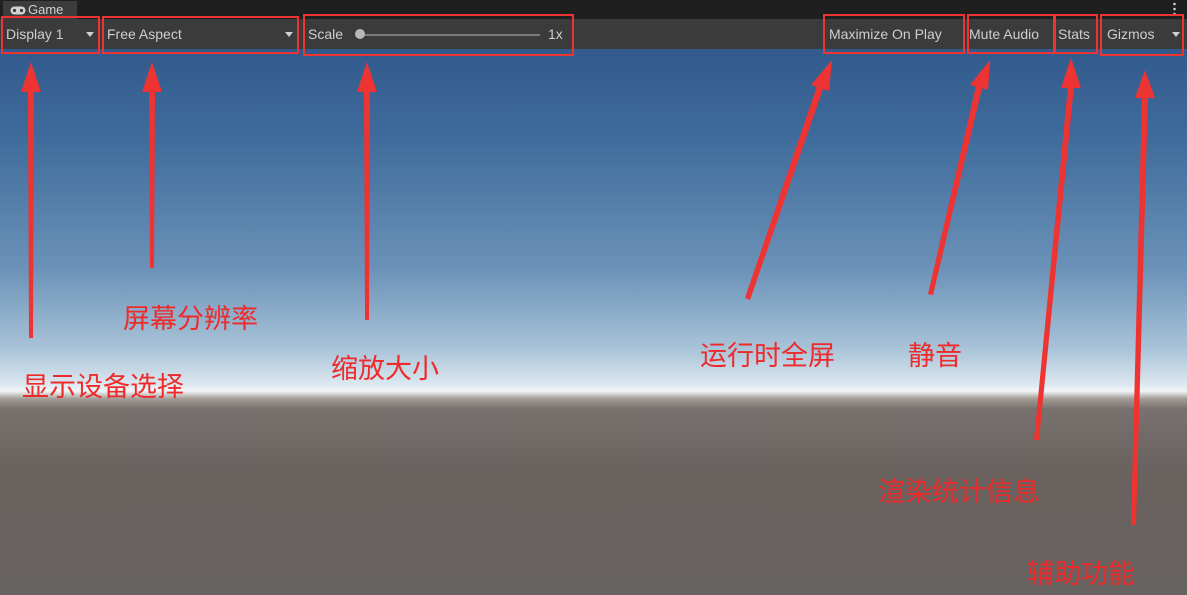 The image size is (1187, 595). I want to click on highlight-mute-box, so click(1011, 34).